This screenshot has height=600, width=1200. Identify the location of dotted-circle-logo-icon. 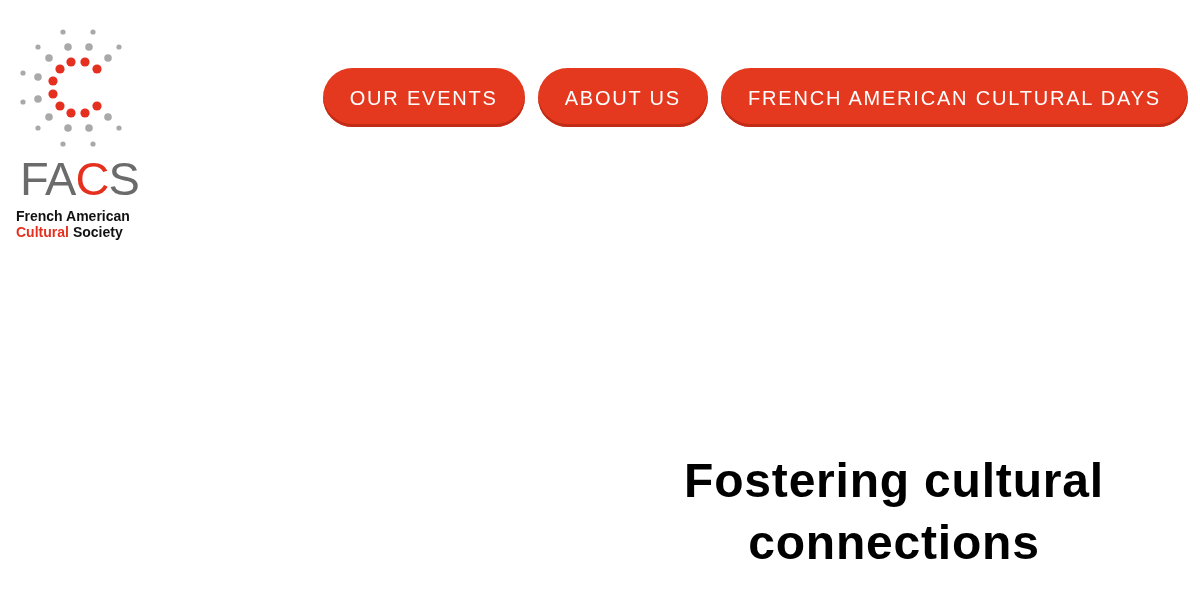
(71, 88).